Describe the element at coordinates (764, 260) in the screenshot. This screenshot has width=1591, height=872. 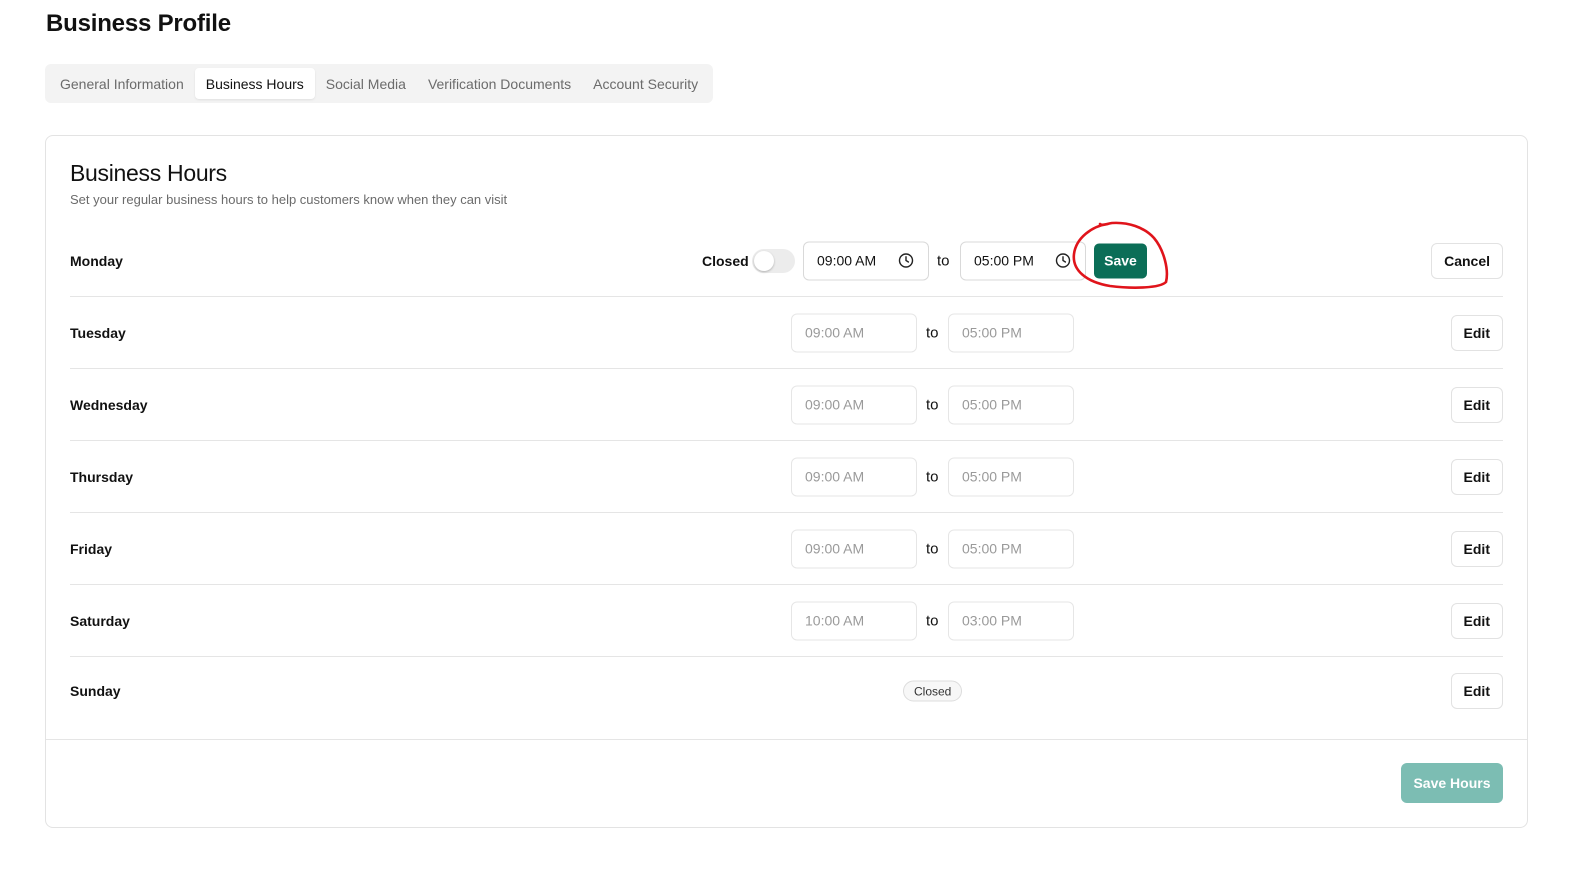
I see `toggle-knob` at that location.